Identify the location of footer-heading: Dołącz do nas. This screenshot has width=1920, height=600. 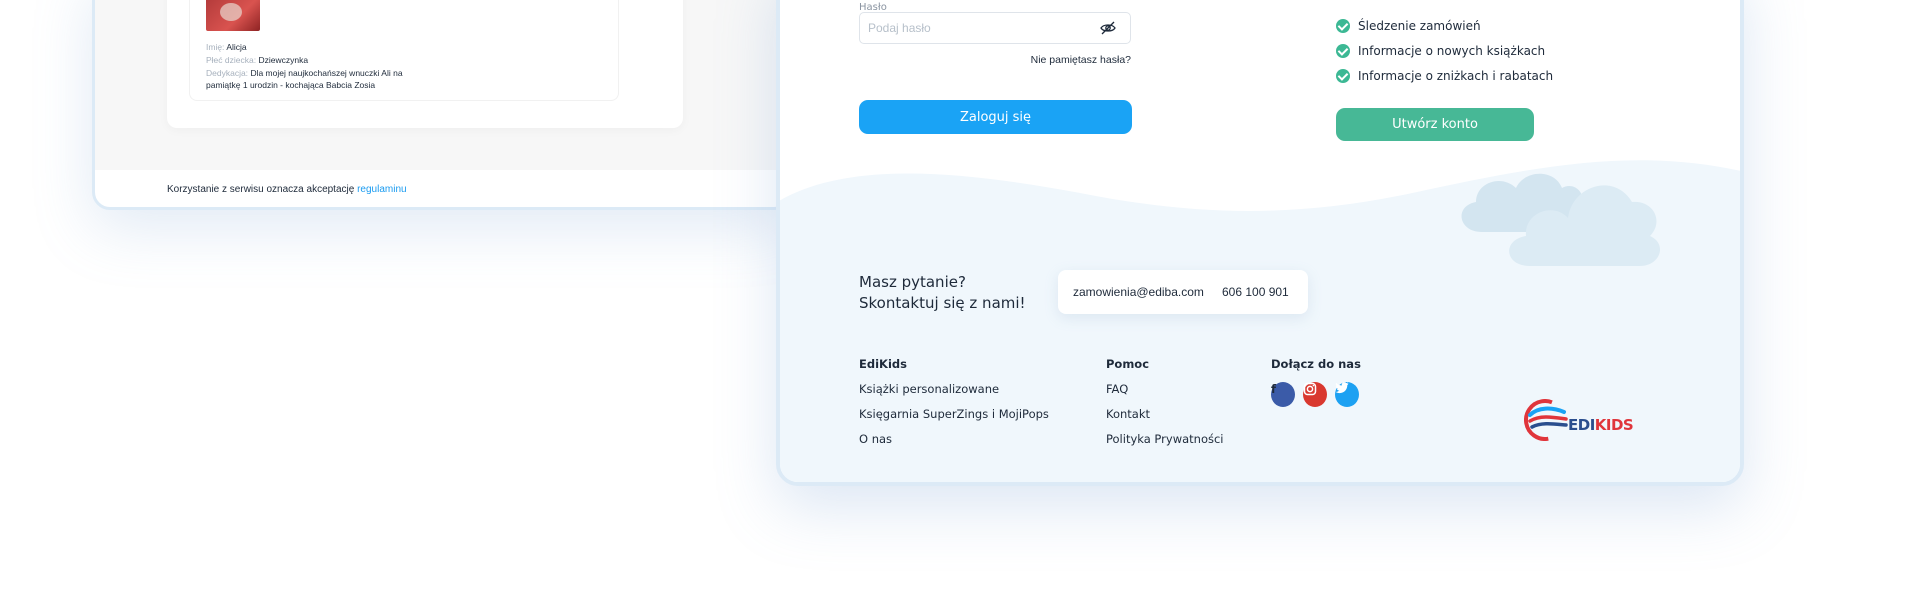
(1316, 364).